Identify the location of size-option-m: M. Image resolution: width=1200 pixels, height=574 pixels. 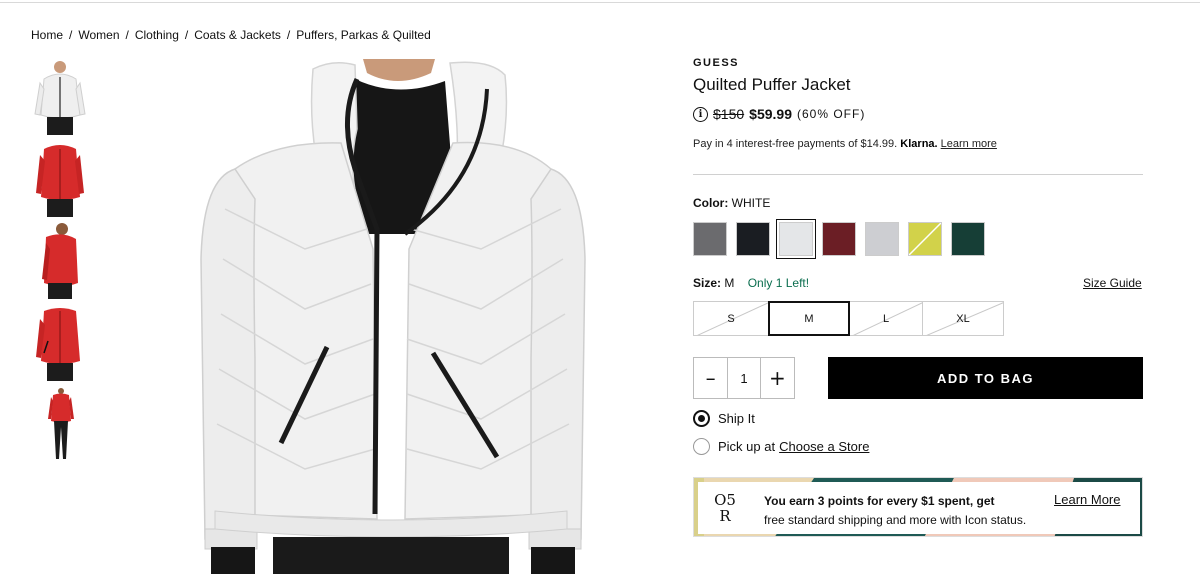
(809, 318).